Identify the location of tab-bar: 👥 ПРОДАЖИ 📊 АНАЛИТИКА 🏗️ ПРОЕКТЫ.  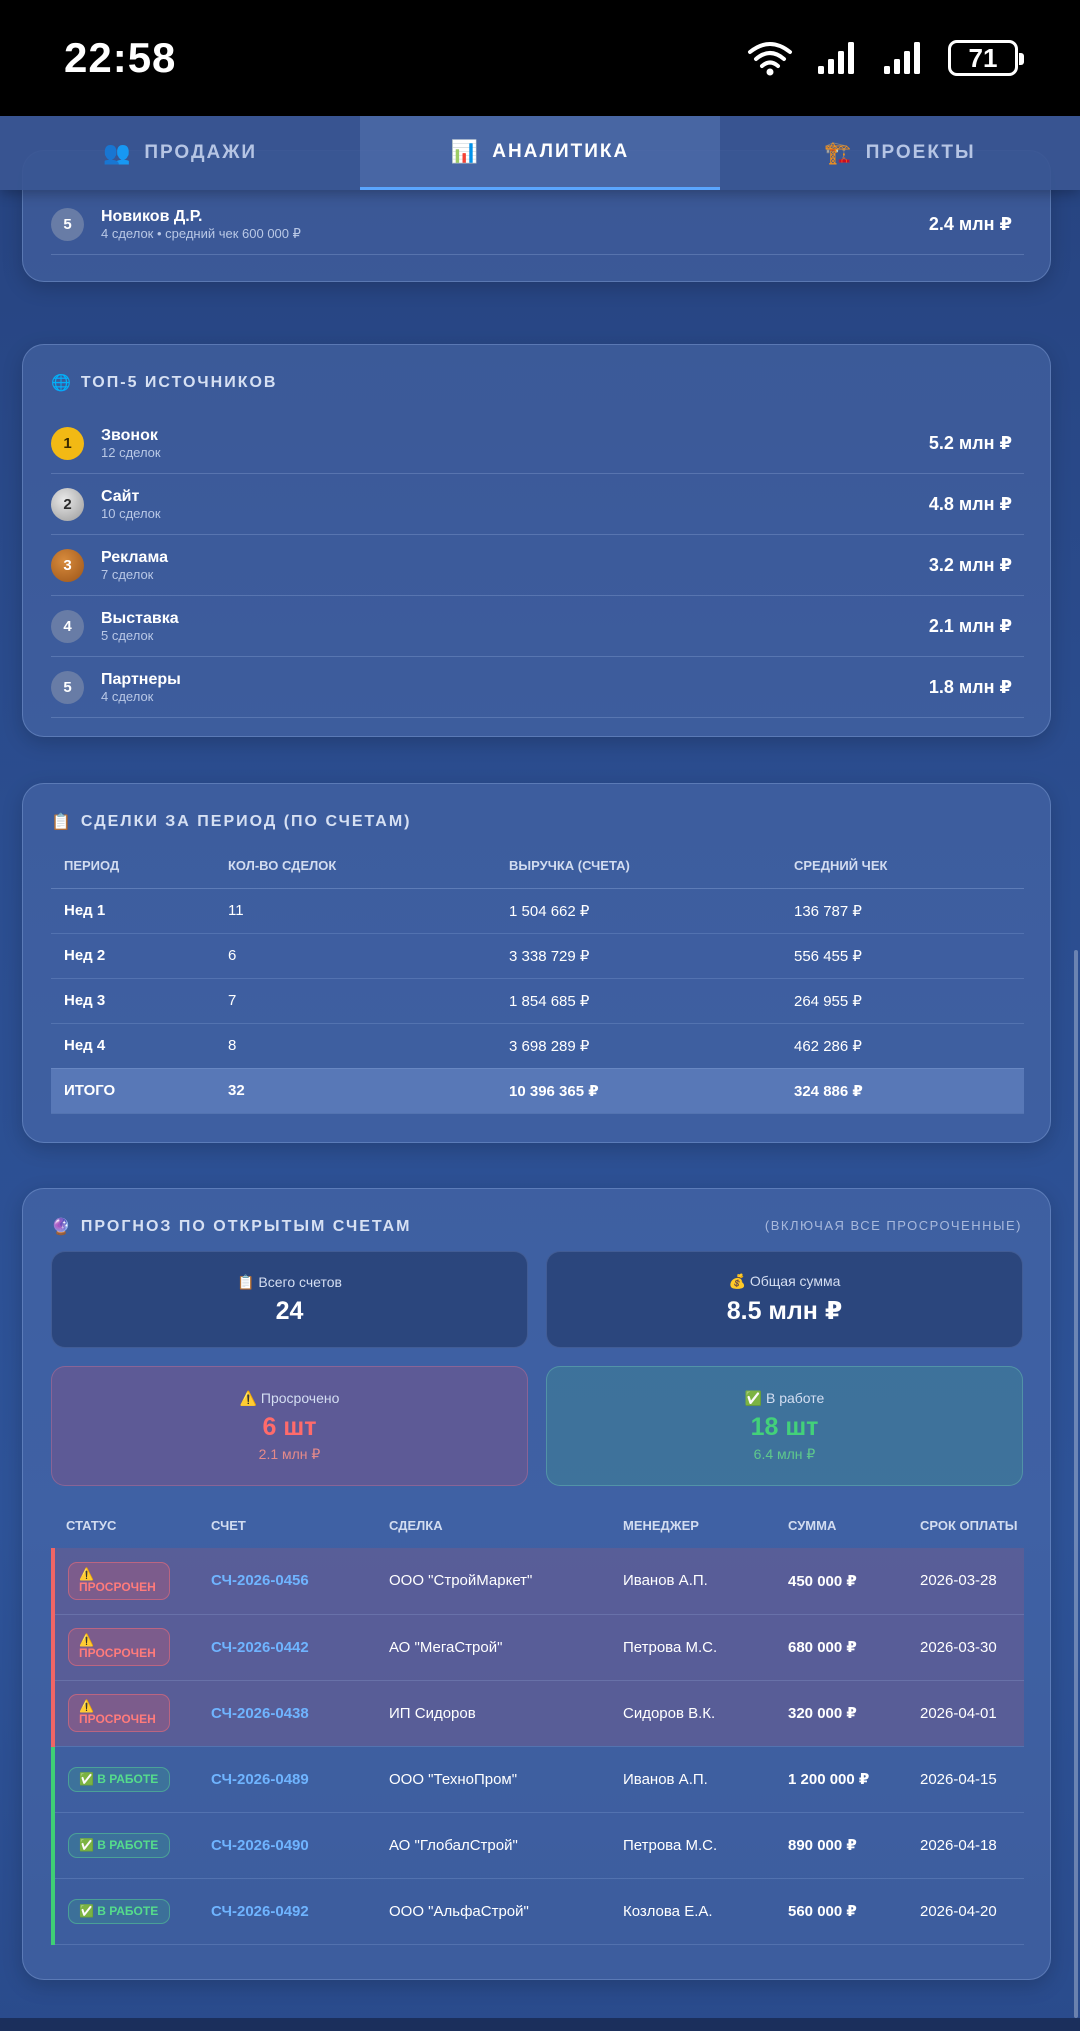
(540, 153).